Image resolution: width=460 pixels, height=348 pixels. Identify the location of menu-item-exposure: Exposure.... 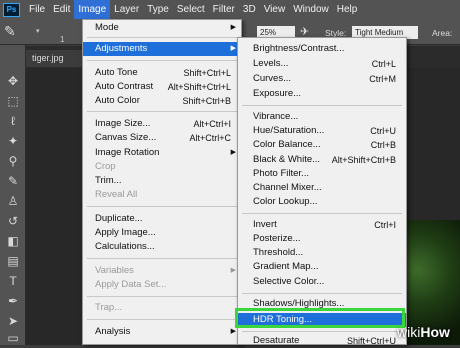
(322, 94).